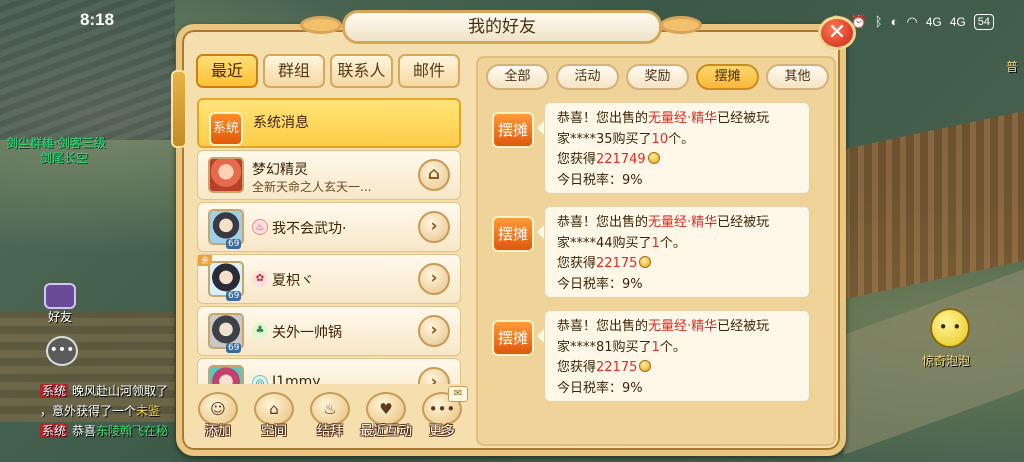  Describe the element at coordinates (683, 264) in the screenshot. I see `message-line: 您获得22175` at that location.